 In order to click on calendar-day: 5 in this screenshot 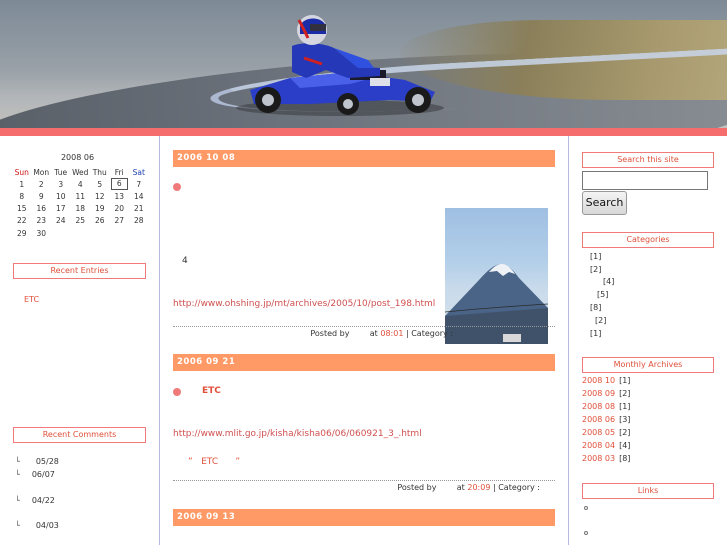, I will do `click(100, 184)`.